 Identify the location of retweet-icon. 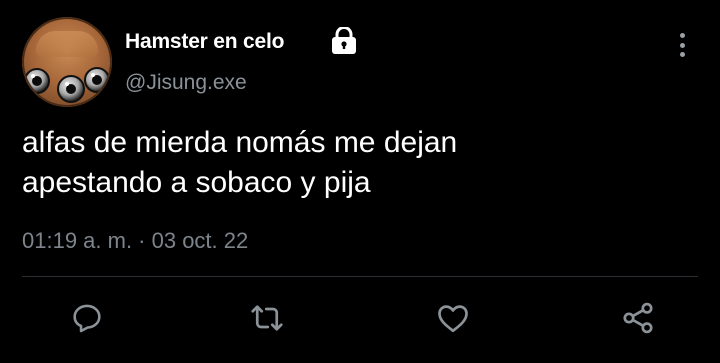
(267, 318).